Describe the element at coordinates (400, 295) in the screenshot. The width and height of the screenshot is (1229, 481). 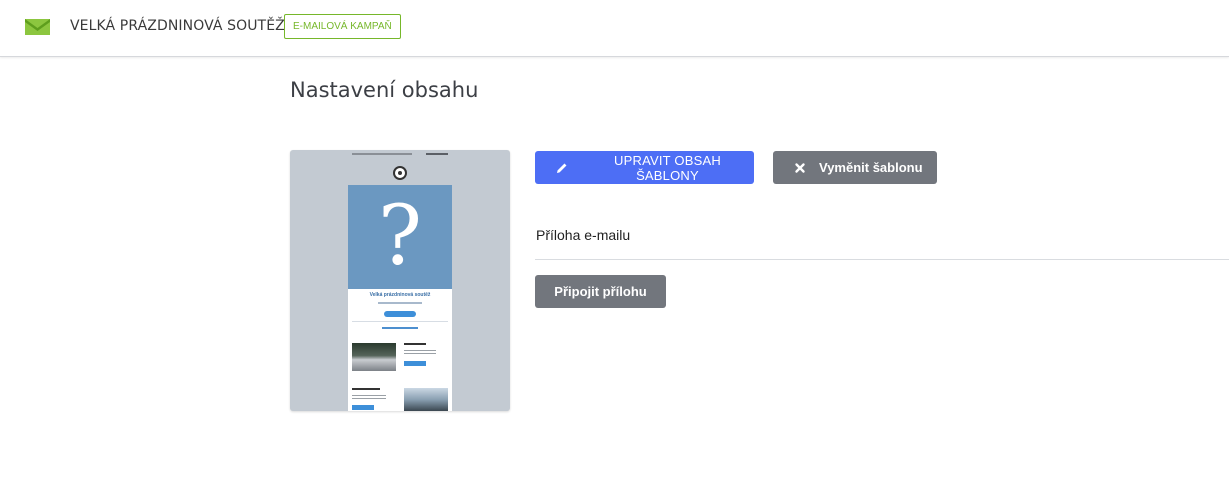
I see `preview-heading: Velká prázdninová soutěž` at that location.